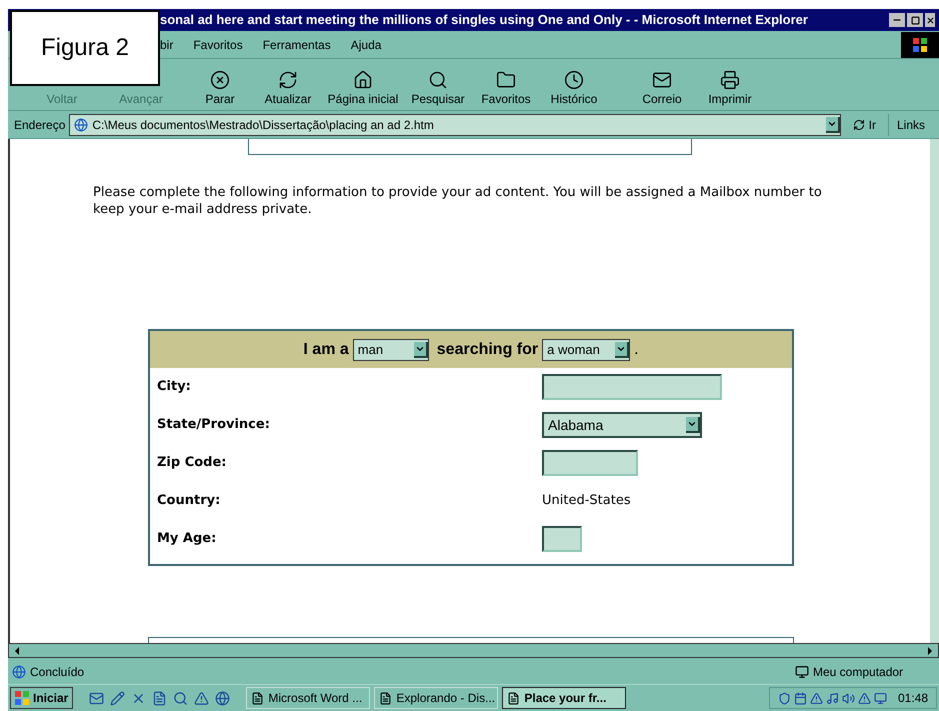 This screenshot has height=711, width=939. What do you see at coordinates (915, 20) in the screenshot?
I see `maximize-icon` at bounding box center [915, 20].